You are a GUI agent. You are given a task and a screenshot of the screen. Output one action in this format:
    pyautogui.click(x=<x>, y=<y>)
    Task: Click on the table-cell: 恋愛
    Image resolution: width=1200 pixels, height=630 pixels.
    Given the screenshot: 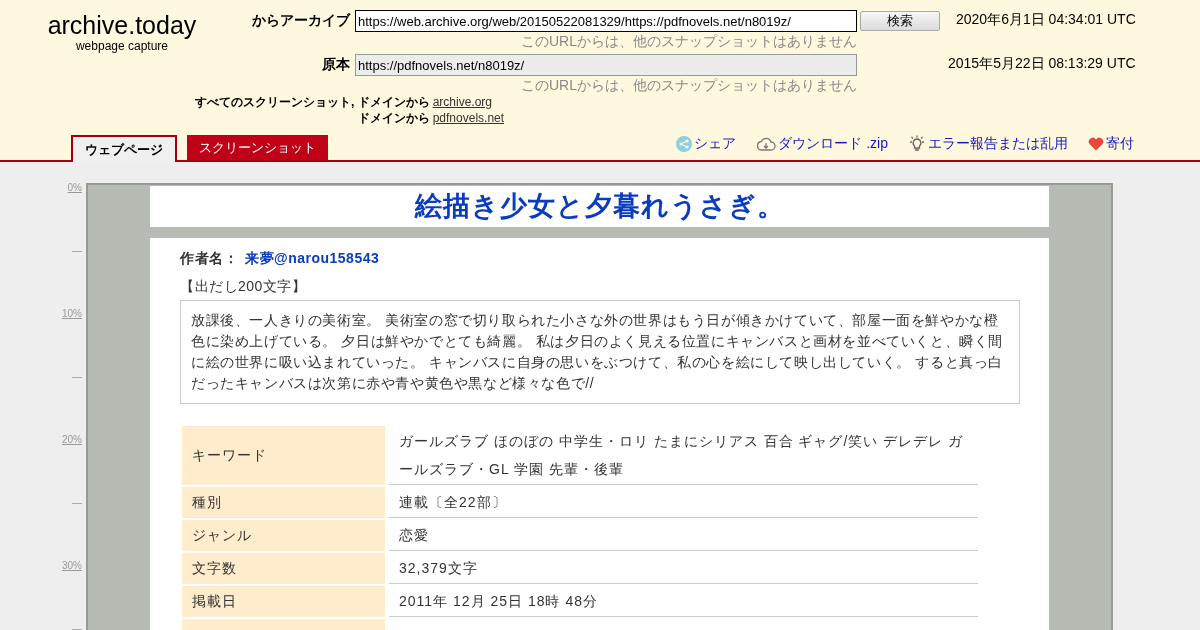 What is the action you would take?
    pyautogui.click(x=683, y=535)
    